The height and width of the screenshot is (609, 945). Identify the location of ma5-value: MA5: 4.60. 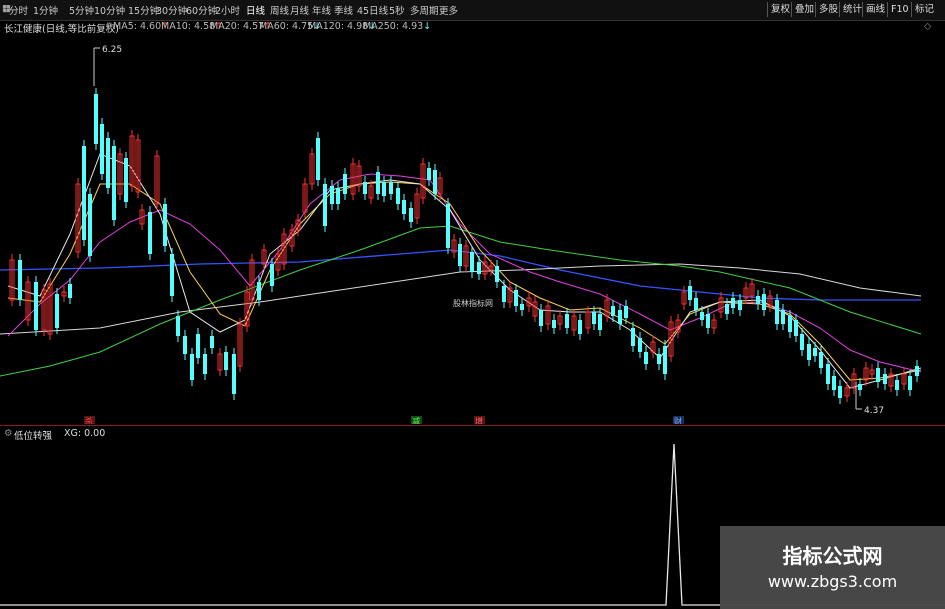
(137, 26).